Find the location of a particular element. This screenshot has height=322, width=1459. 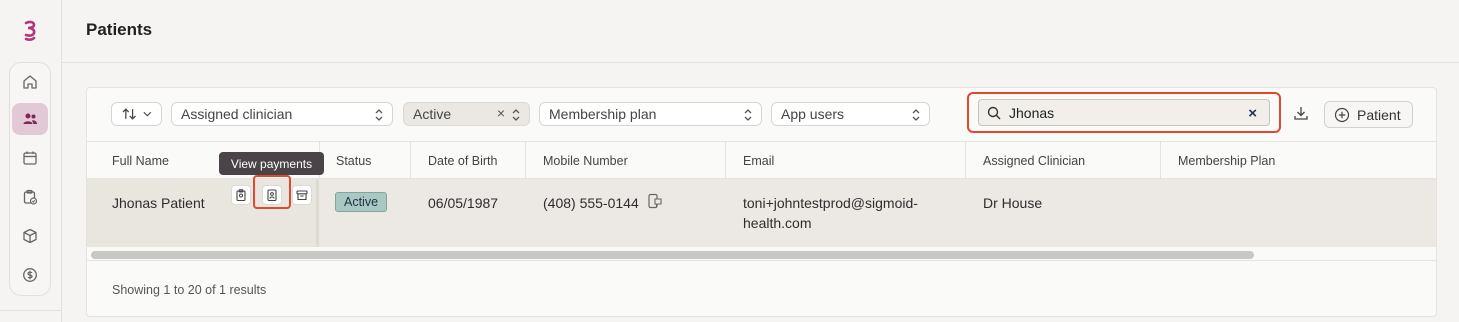

patient-clinician: Dr House is located at coordinates (1013, 203).